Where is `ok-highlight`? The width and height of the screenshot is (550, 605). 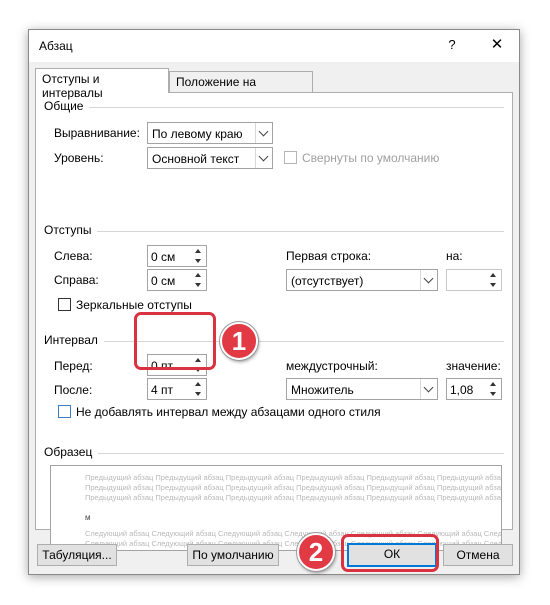 ok-highlight is located at coordinates (390, 553).